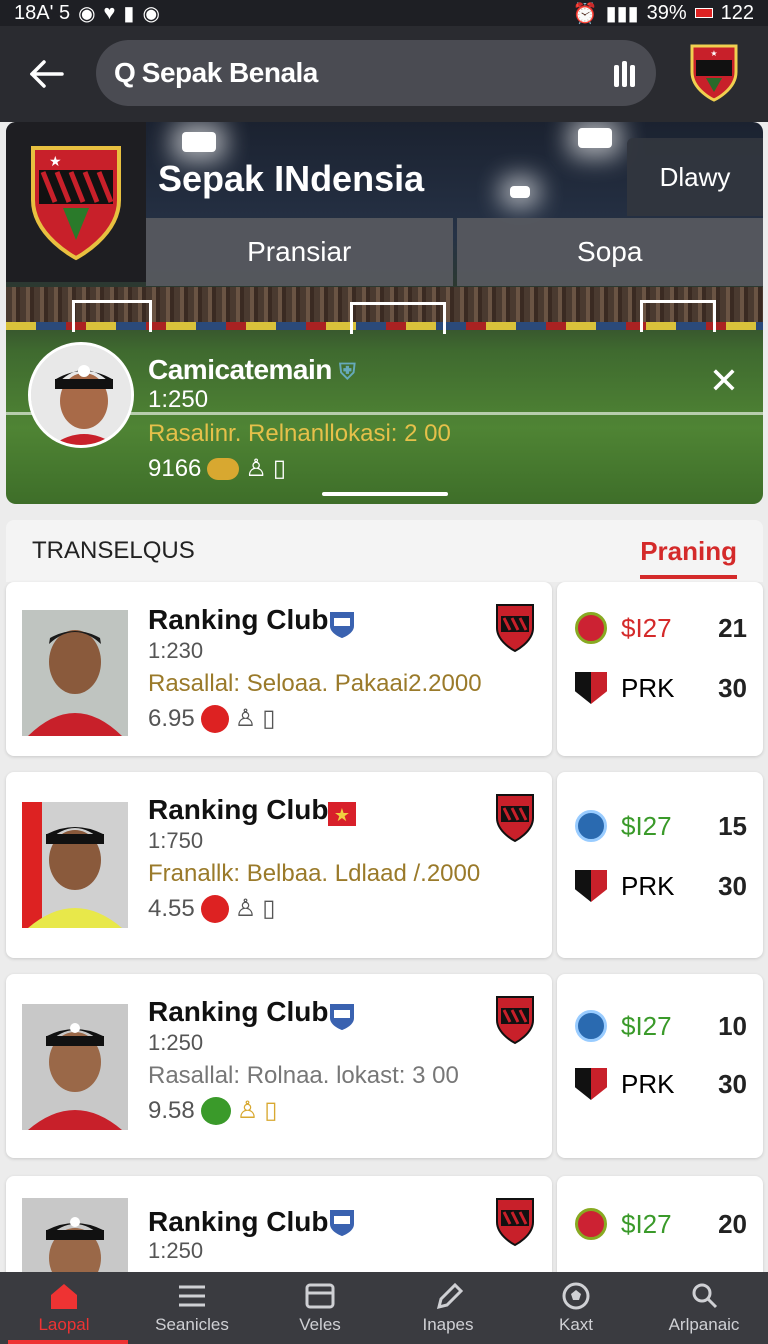 The image size is (768, 1344). I want to click on battery-percent: 39%, so click(666, 12).